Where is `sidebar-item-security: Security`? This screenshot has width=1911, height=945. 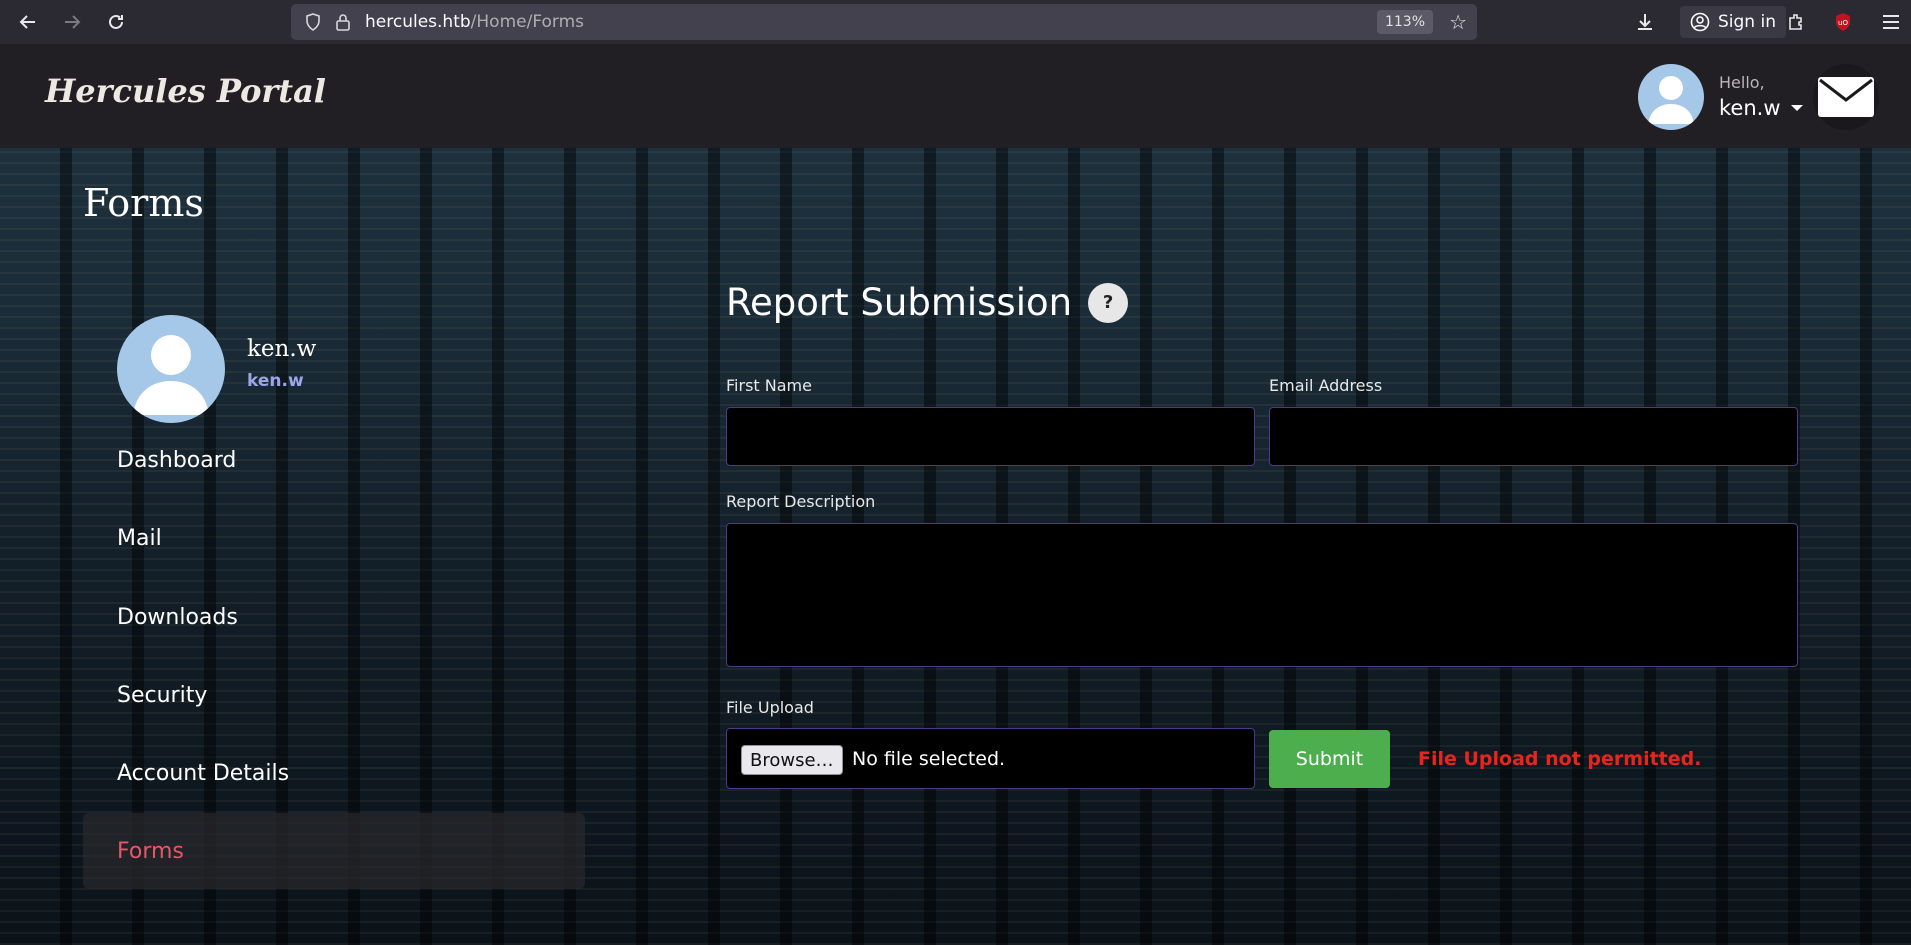 sidebar-item-security: Security is located at coordinates (334, 695).